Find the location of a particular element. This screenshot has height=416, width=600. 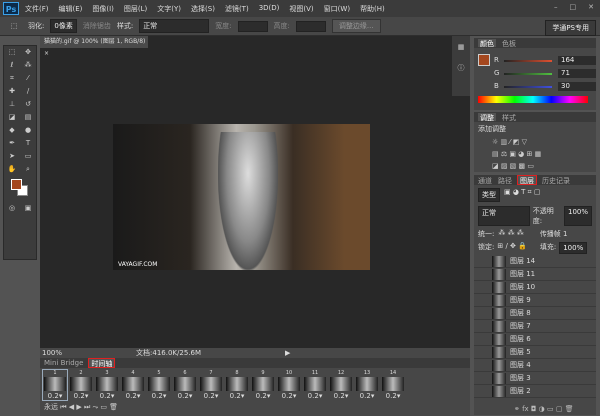

menu-item: 编辑(E) is located at coordinates (71, 9).